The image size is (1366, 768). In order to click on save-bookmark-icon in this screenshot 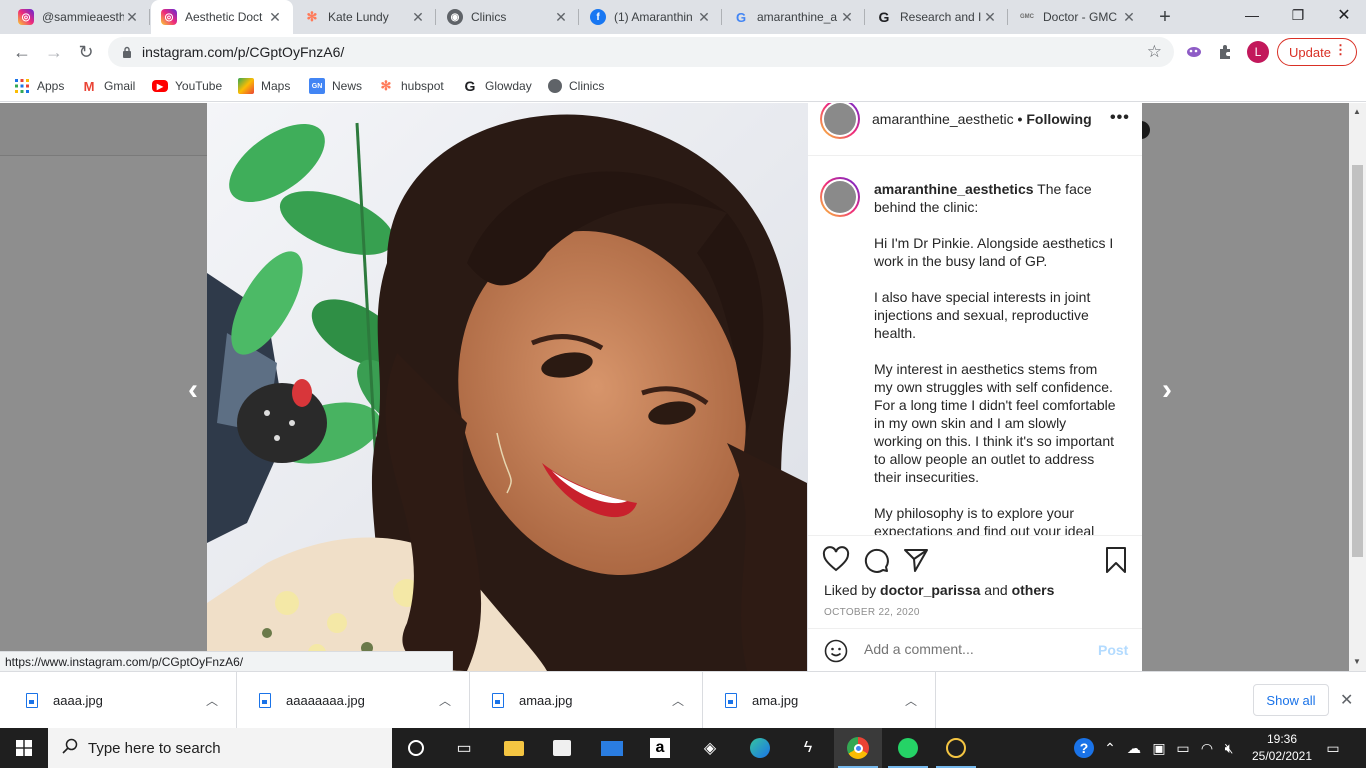, I will do `click(1116, 560)`.